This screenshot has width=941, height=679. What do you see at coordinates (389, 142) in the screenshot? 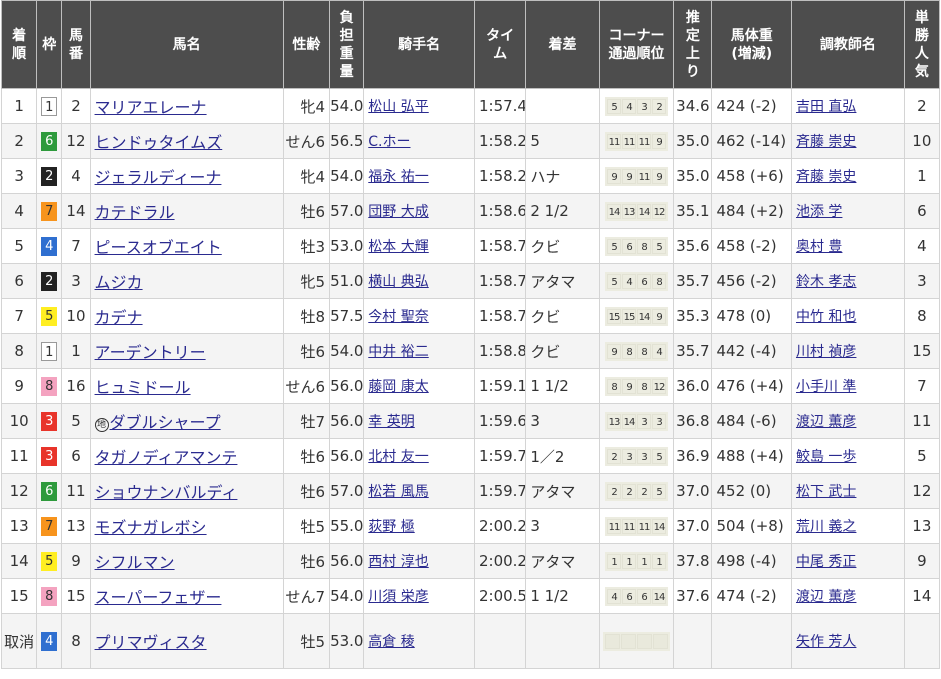
I see `jockey-name-link: C.ホー` at bounding box center [389, 142].